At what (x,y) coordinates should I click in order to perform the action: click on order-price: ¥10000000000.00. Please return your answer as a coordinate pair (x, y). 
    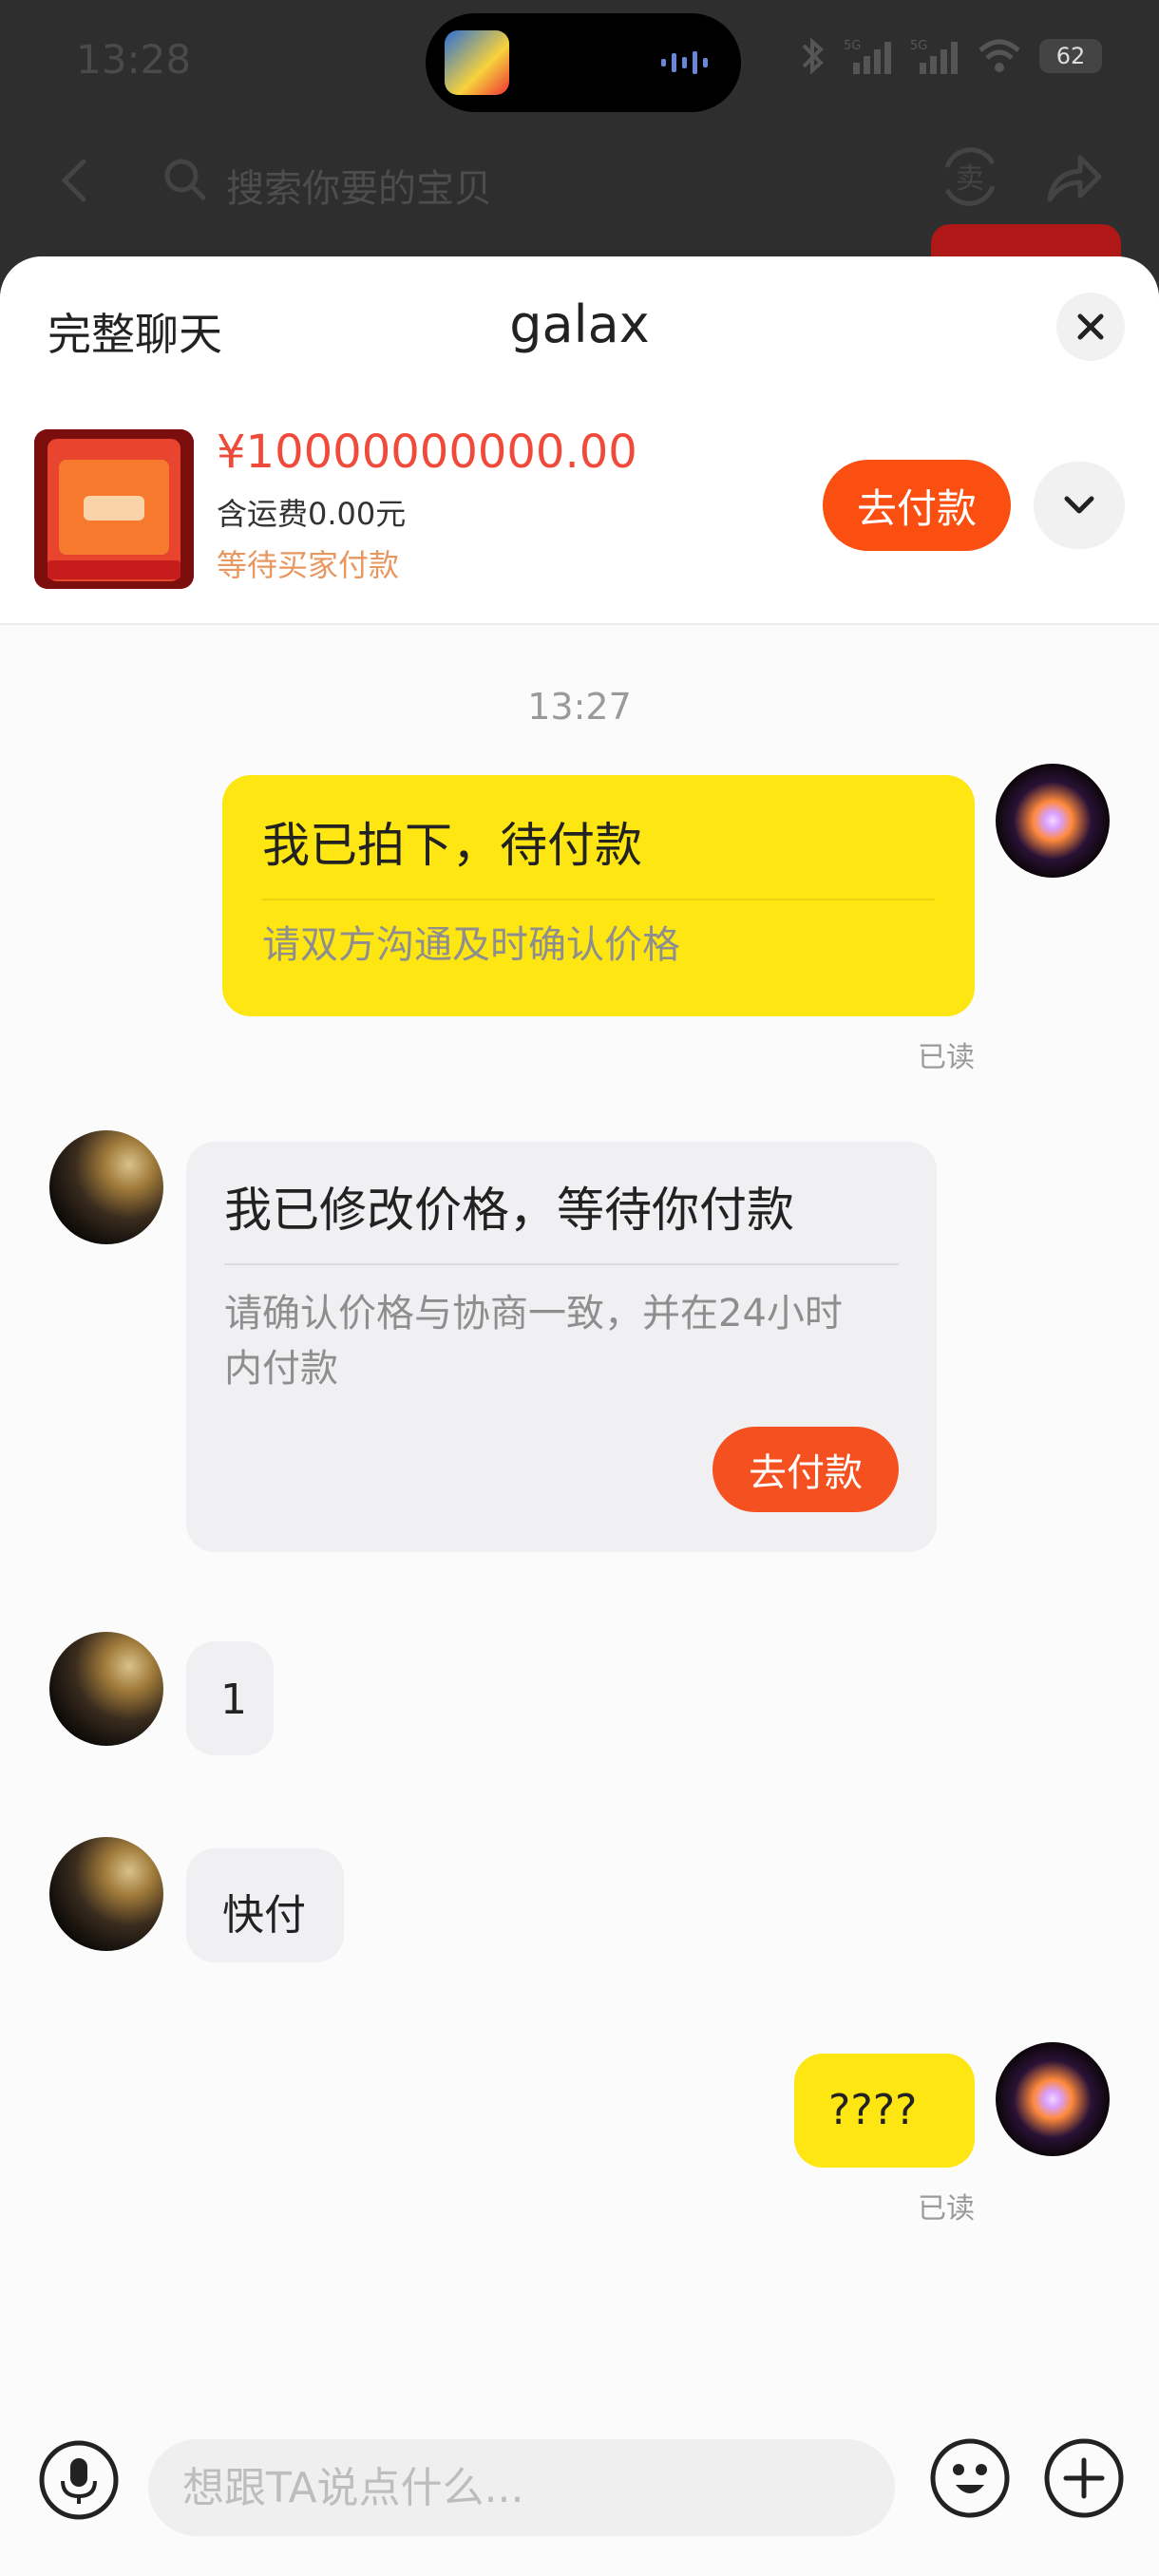
    Looking at the image, I should click on (427, 452).